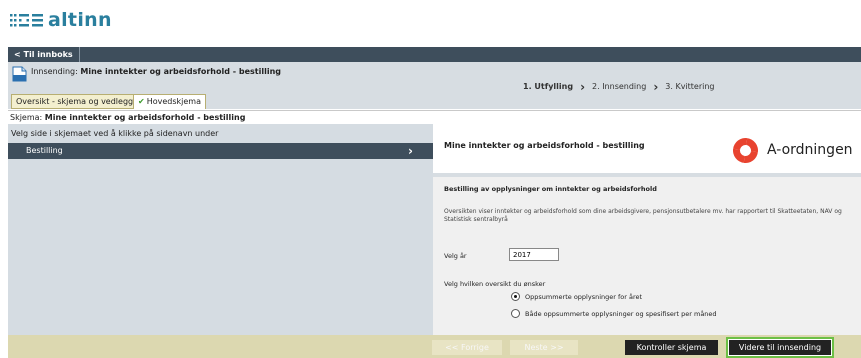  Describe the element at coordinates (44, 150) in the screenshot. I see `sidebar-item-label: Bestilling` at that location.